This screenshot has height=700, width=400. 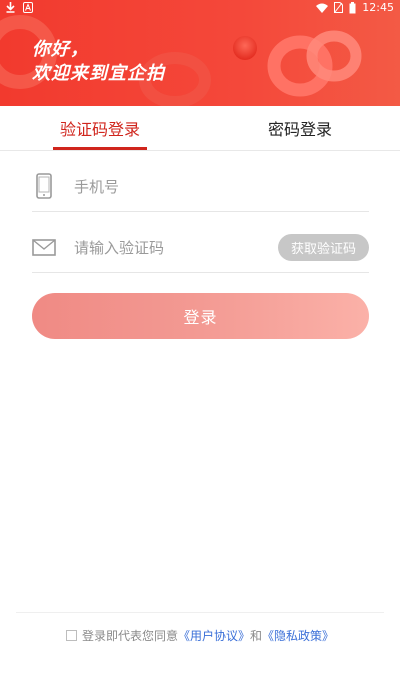 I want to click on code-row: 获取验证码, so click(x=200, y=247).